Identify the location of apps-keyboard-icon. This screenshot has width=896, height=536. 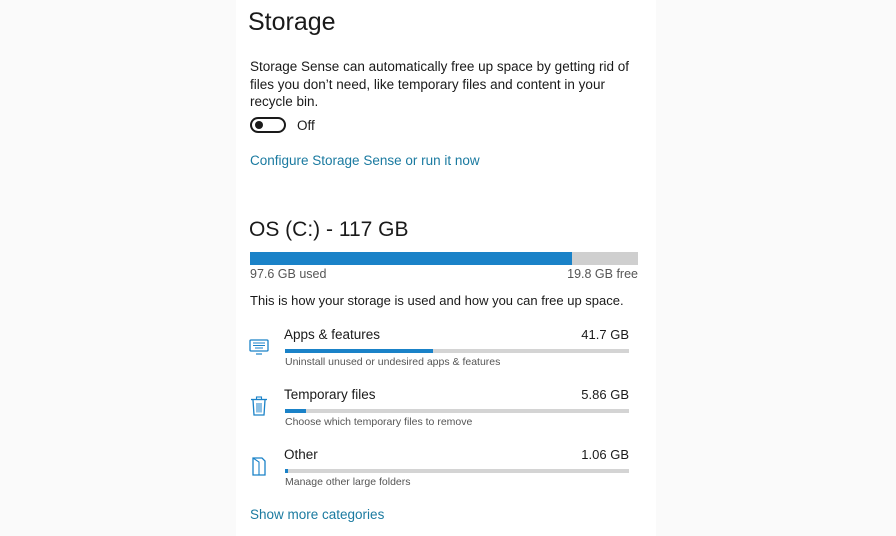
(259, 346).